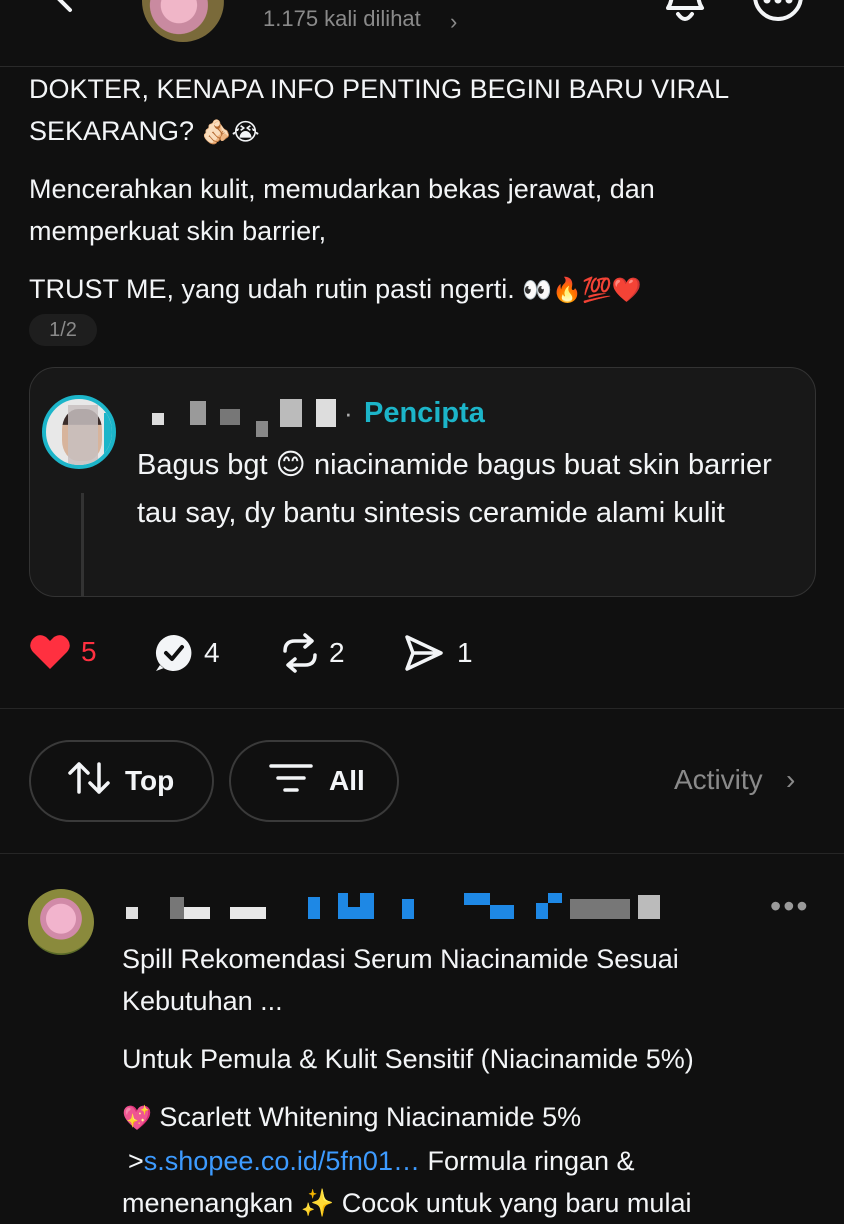 Image resolution: width=844 pixels, height=1224 pixels. What do you see at coordinates (212, 652) in the screenshot?
I see `comment-count: 4` at bounding box center [212, 652].